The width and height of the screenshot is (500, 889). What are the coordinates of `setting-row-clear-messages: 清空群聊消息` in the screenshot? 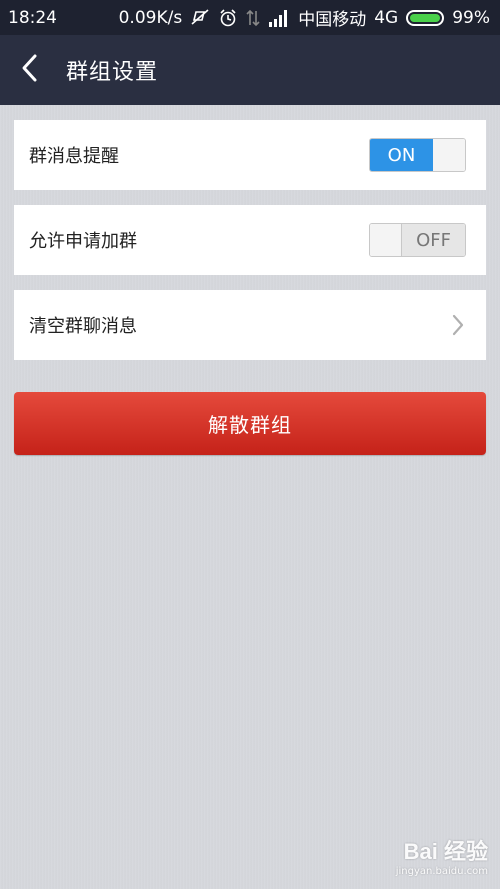 It's located at (250, 325).